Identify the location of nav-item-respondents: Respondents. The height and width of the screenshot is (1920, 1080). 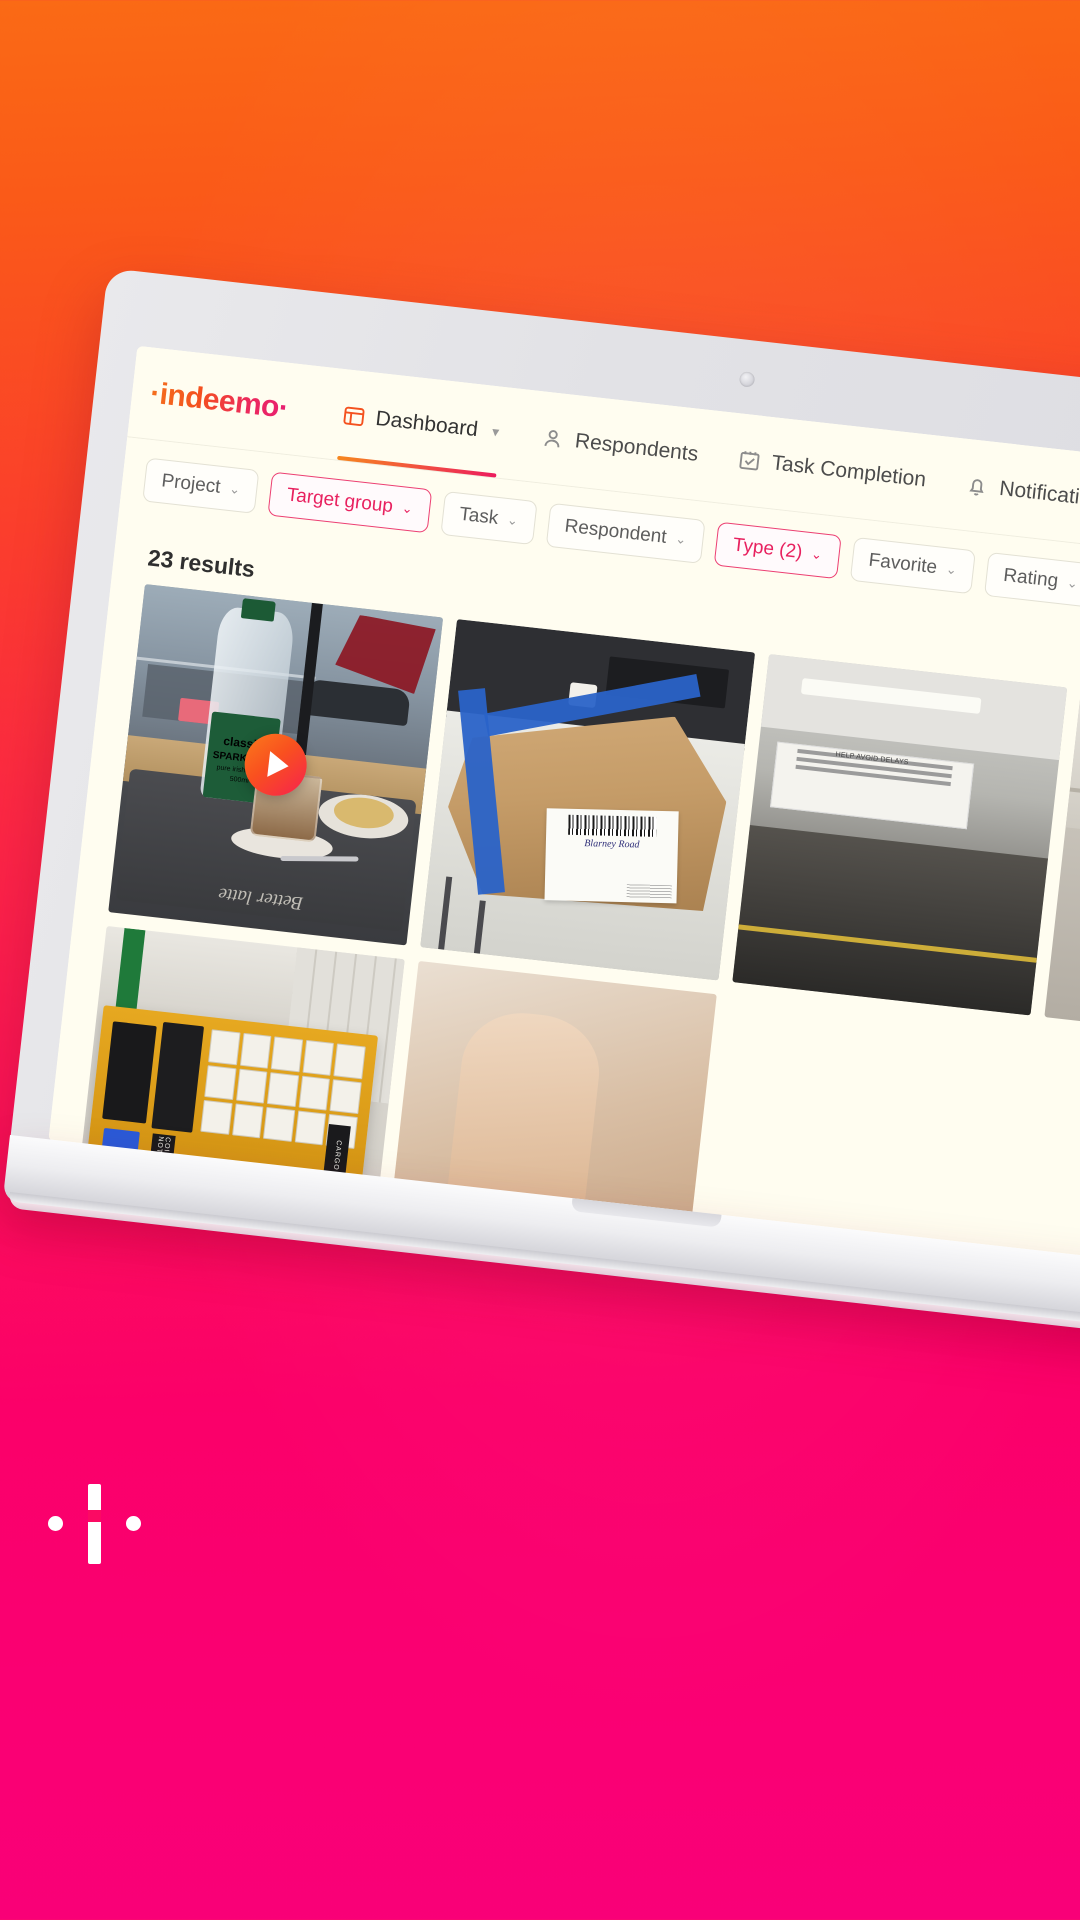
(619, 446).